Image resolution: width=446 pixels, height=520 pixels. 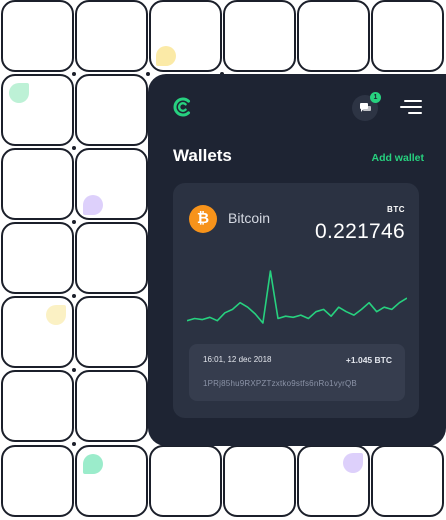 What do you see at coordinates (365, 107) in the screenshot?
I see `chat-icon` at bounding box center [365, 107].